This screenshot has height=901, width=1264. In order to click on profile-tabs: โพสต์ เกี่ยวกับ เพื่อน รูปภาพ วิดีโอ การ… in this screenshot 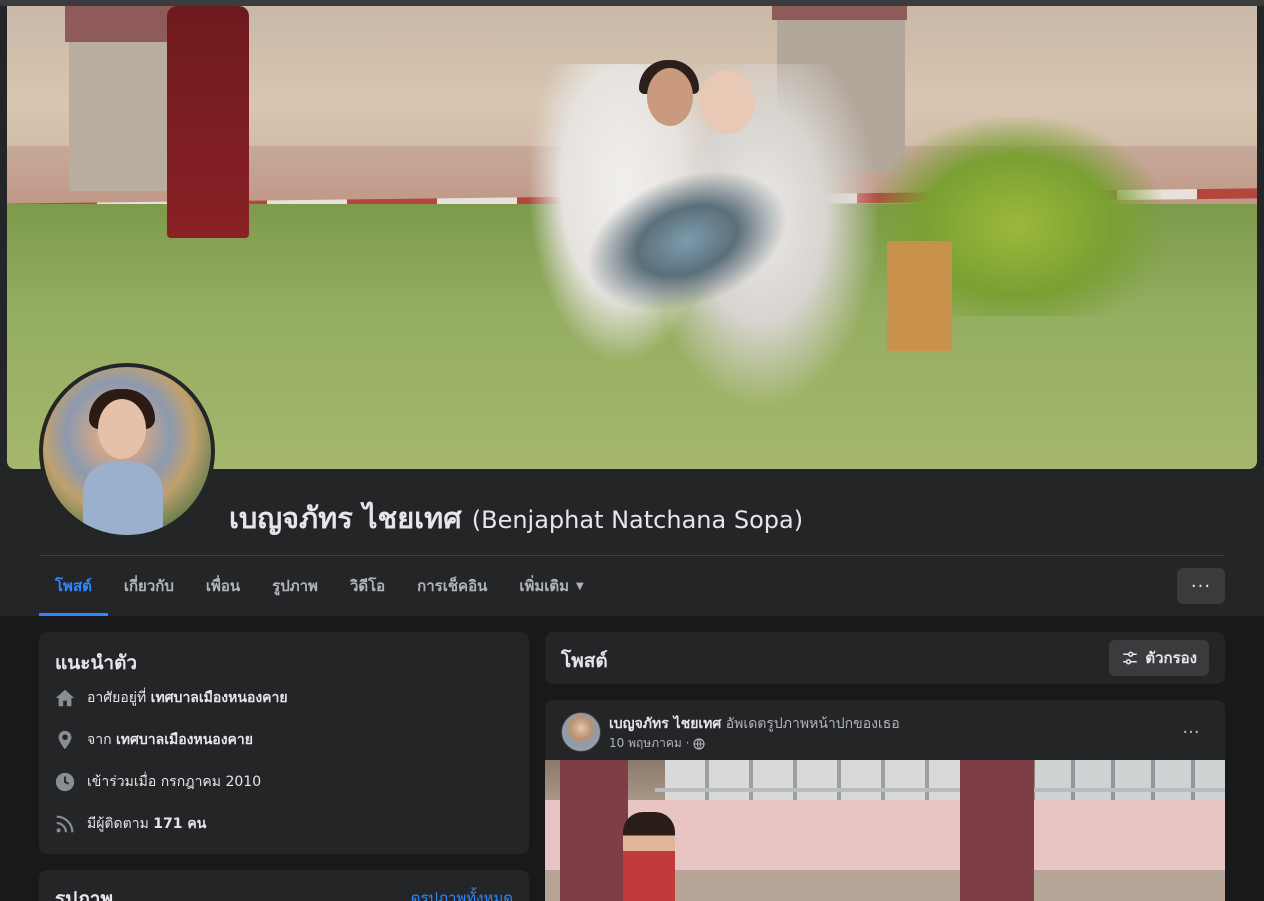, I will do `click(319, 586)`.